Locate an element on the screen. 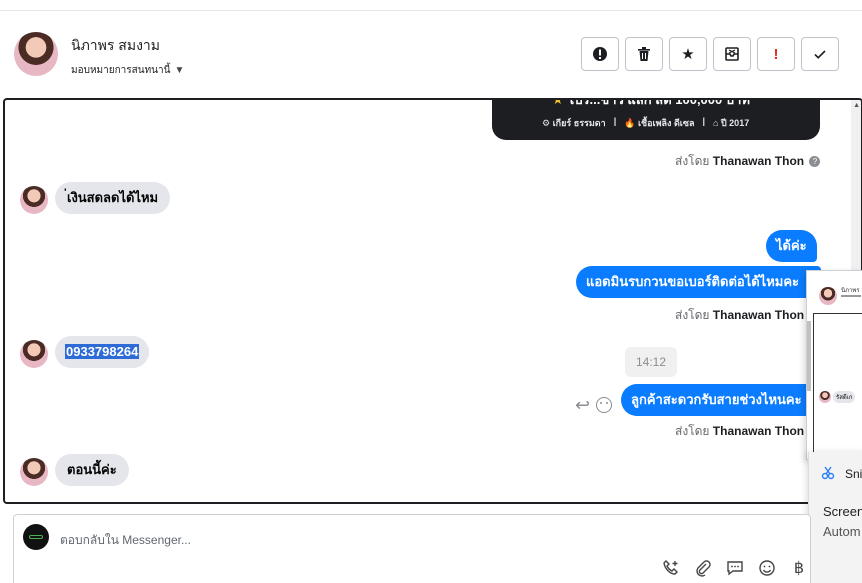 The height and width of the screenshot is (583, 862). attachment-icon is located at coordinates (703, 568).